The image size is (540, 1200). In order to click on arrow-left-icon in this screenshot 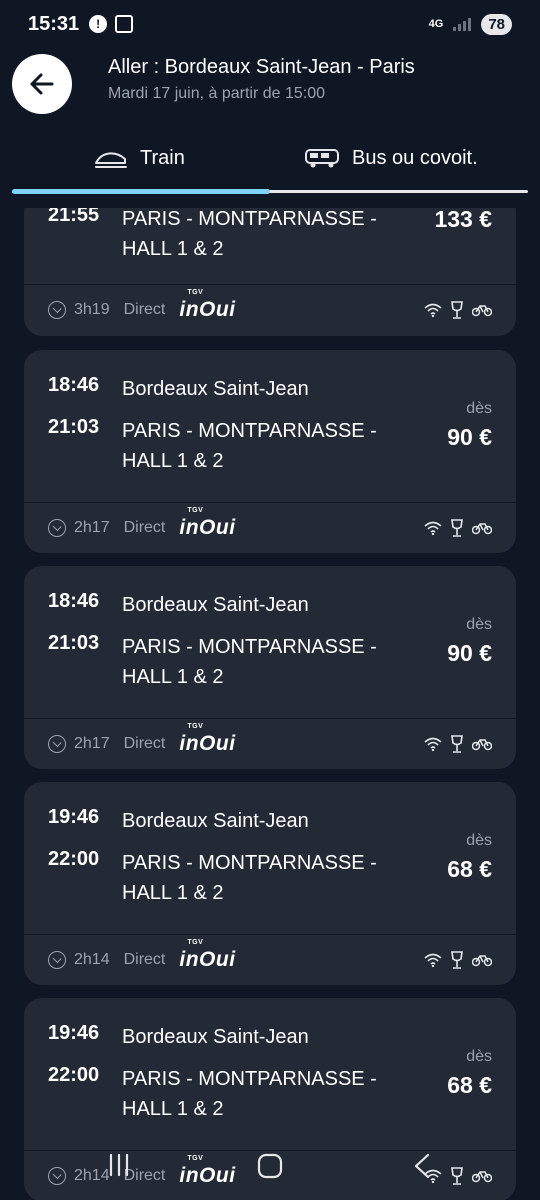, I will do `click(42, 84)`.